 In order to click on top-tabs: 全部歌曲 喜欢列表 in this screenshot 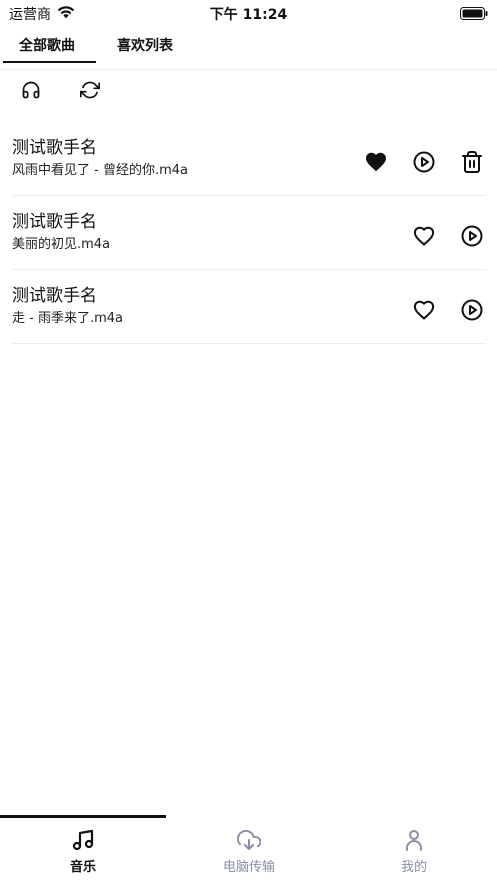, I will do `click(248, 50)`.